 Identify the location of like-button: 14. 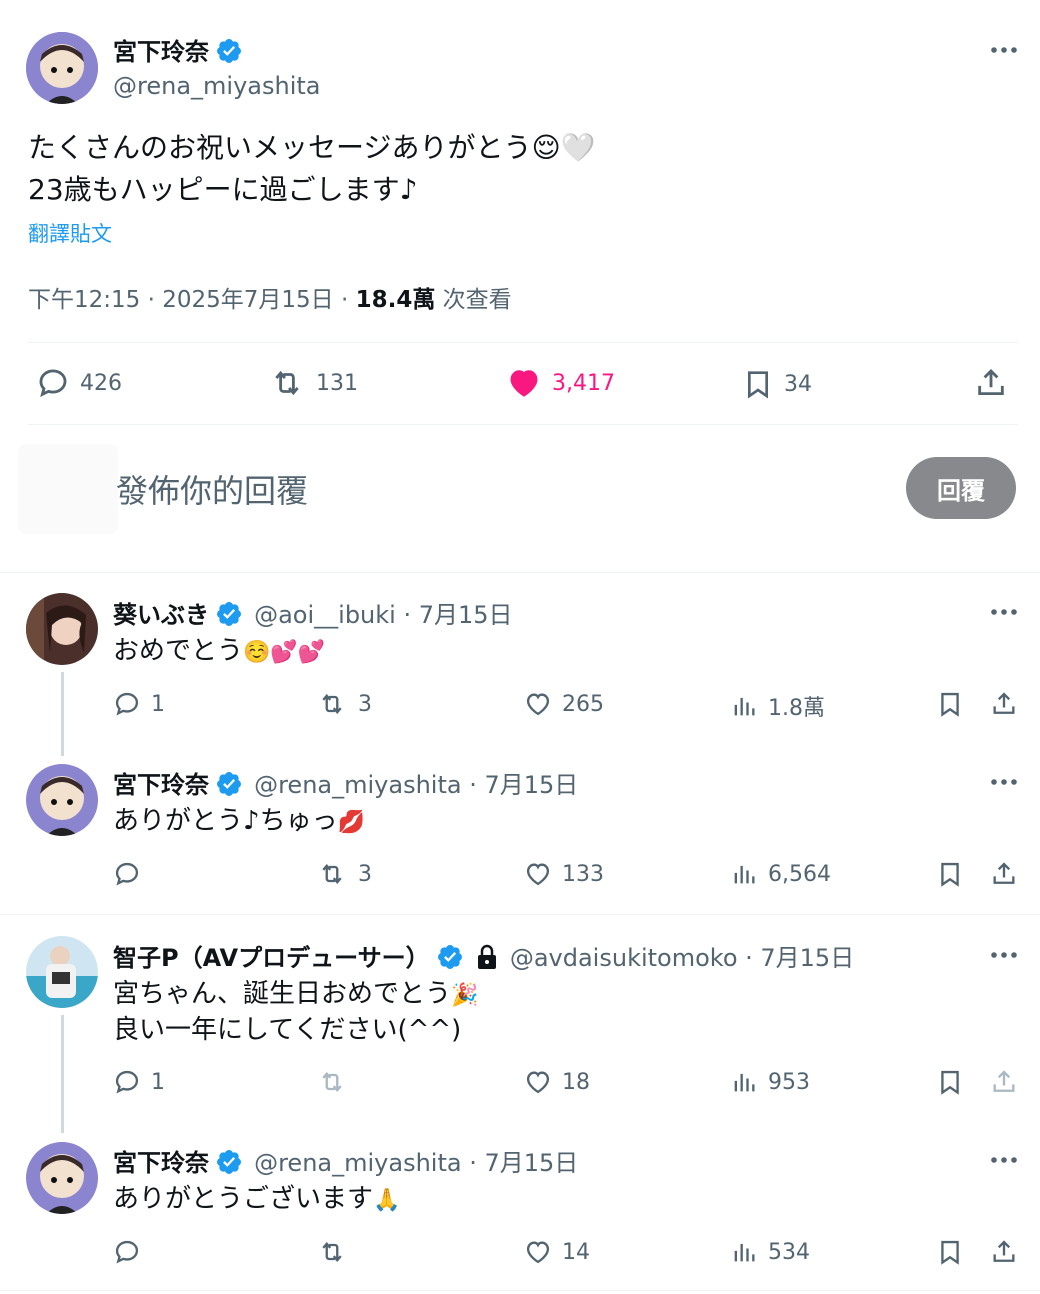
(557, 1252).